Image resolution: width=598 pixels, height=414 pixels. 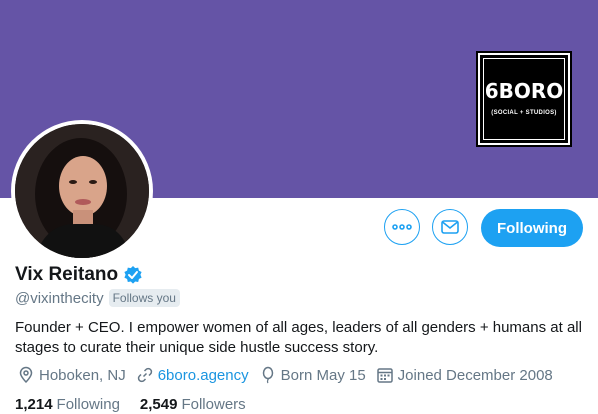 I want to click on more-icon, so click(x=402, y=227).